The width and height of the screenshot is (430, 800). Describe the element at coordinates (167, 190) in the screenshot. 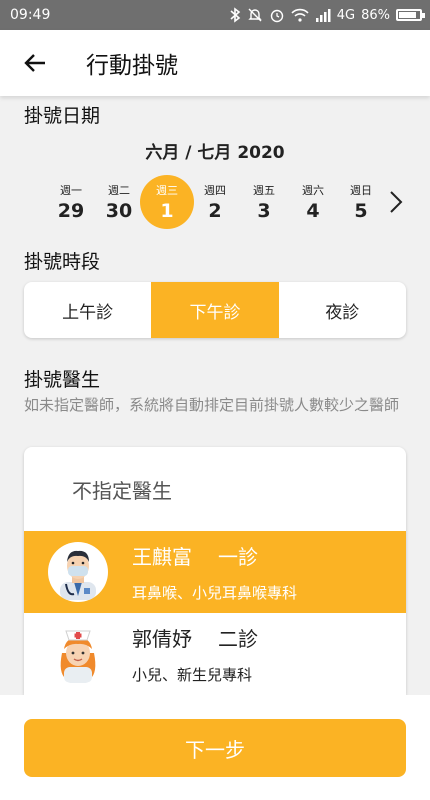

I see `day-weekday: 週三` at that location.